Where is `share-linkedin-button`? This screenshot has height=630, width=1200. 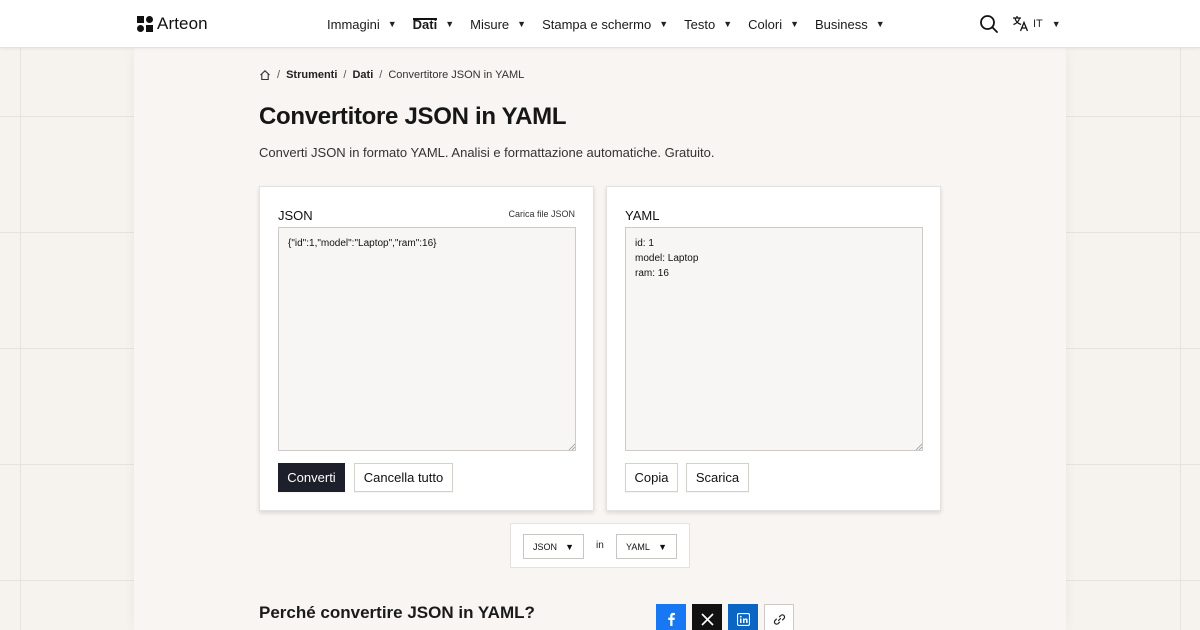
share-linkedin-button is located at coordinates (743, 617).